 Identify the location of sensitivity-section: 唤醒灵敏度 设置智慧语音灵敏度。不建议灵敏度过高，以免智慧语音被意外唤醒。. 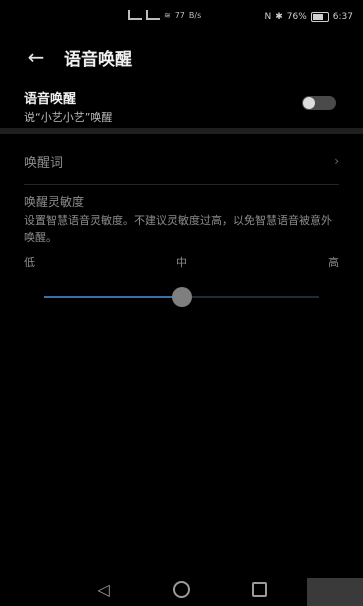
(181, 219).